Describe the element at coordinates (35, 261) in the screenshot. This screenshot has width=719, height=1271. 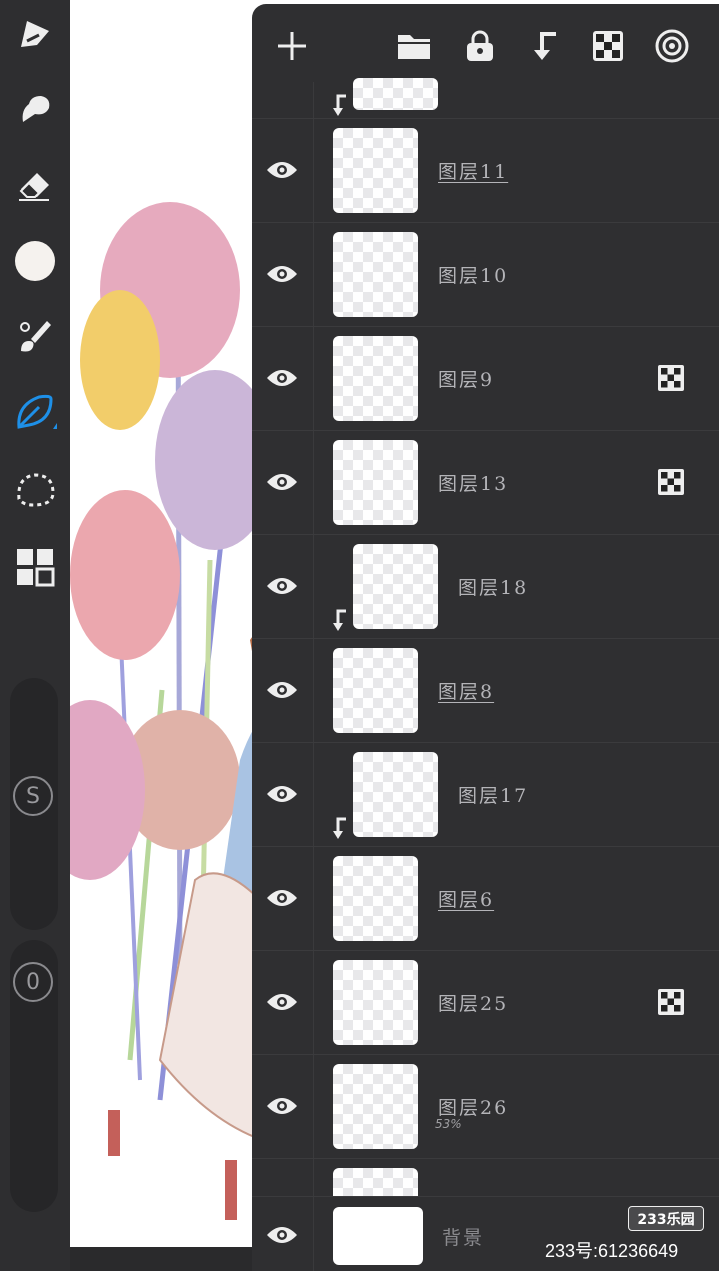
I see `color-swatch-icon` at that location.